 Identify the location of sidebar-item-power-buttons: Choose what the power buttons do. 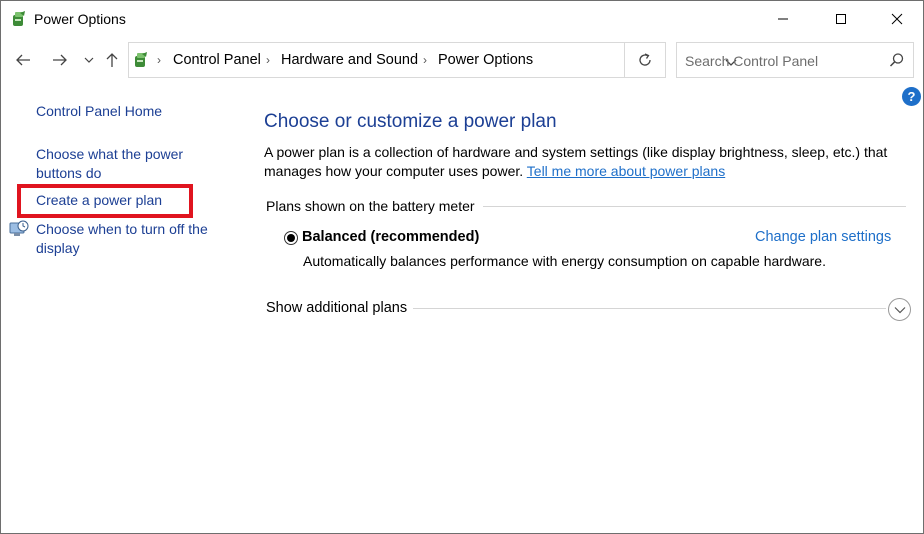
(109, 164).